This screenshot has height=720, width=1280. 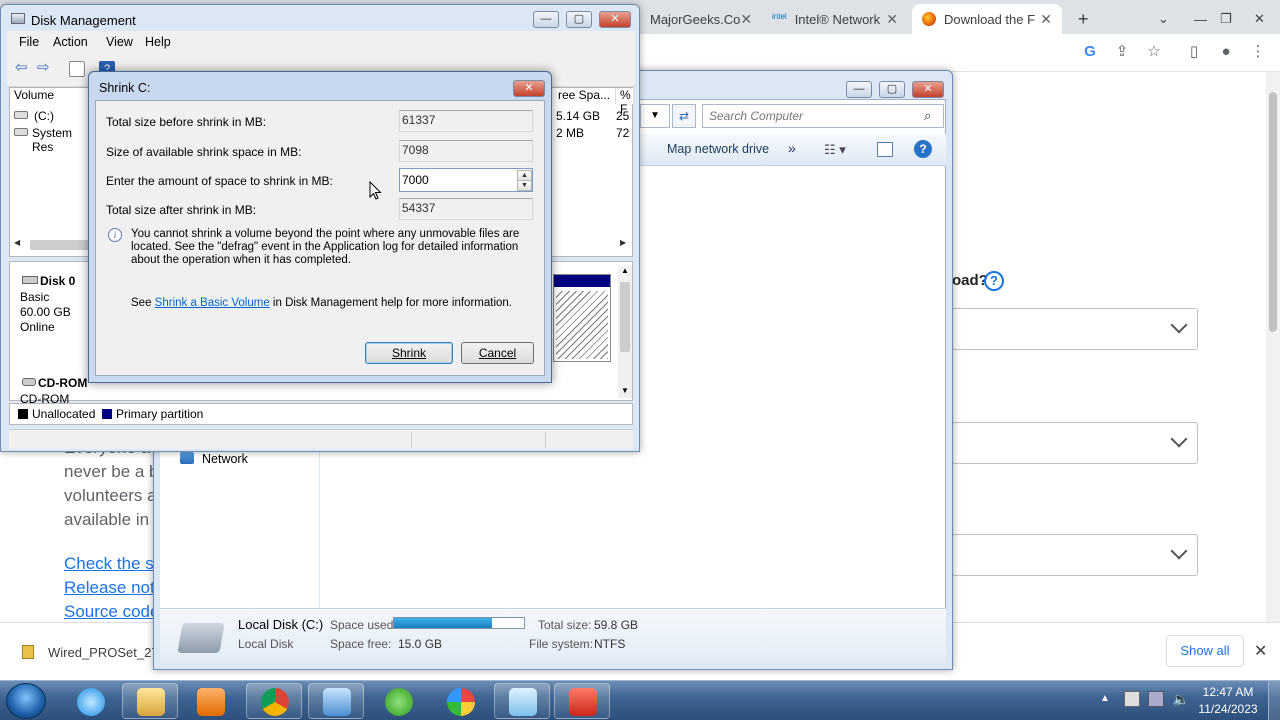 I want to click on scroll-down-icon: ▼, so click(x=625, y=390).